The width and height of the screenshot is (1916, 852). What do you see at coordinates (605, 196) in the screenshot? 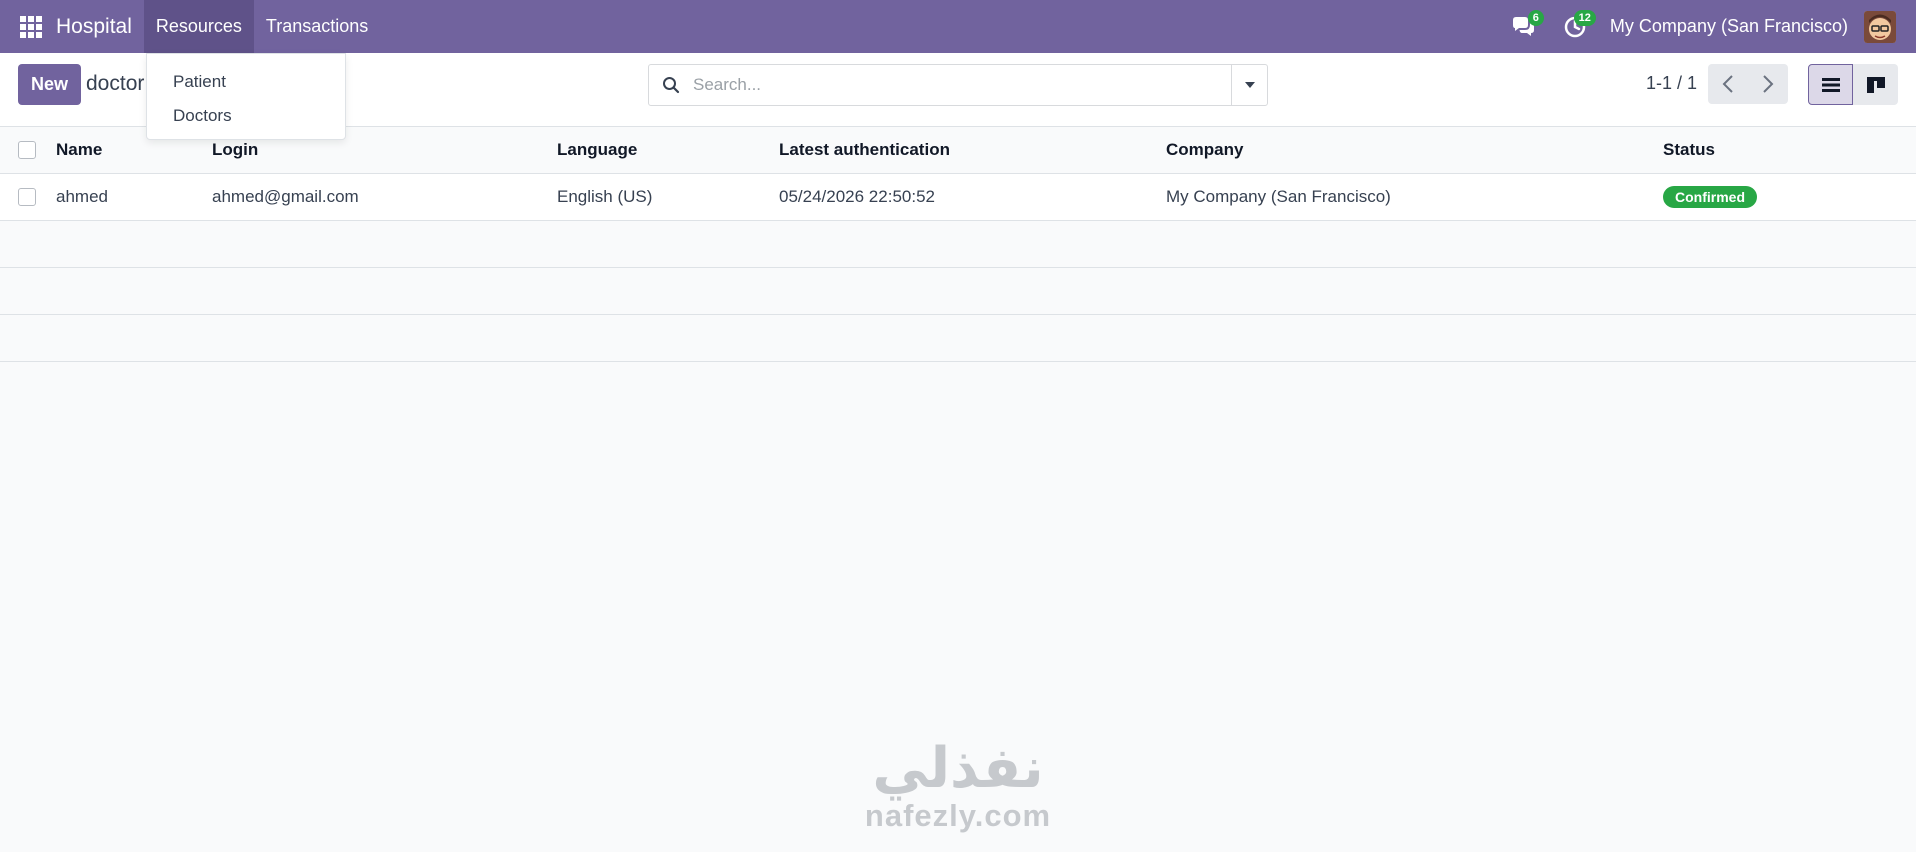
I see `cell-language: English (US)` at bounding box center [605, 196].